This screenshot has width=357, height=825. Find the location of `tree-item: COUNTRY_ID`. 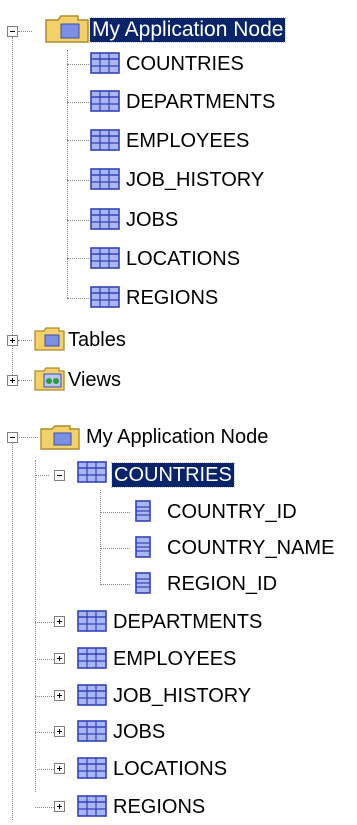

tree-item: COUNTRY_ID is located at coordinates (232, 512).